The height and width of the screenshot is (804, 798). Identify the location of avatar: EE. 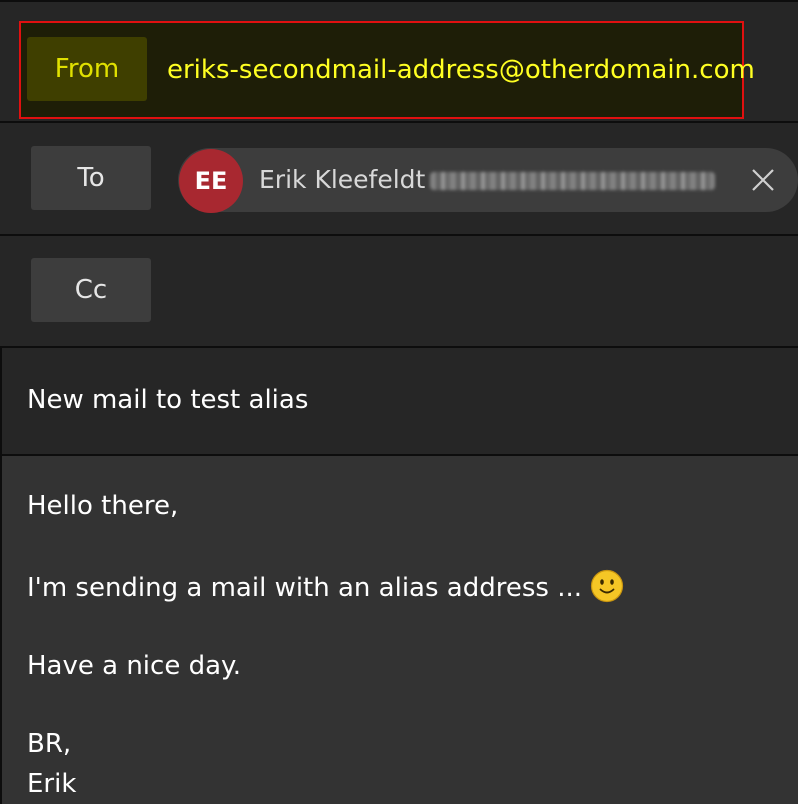
(211, 181).